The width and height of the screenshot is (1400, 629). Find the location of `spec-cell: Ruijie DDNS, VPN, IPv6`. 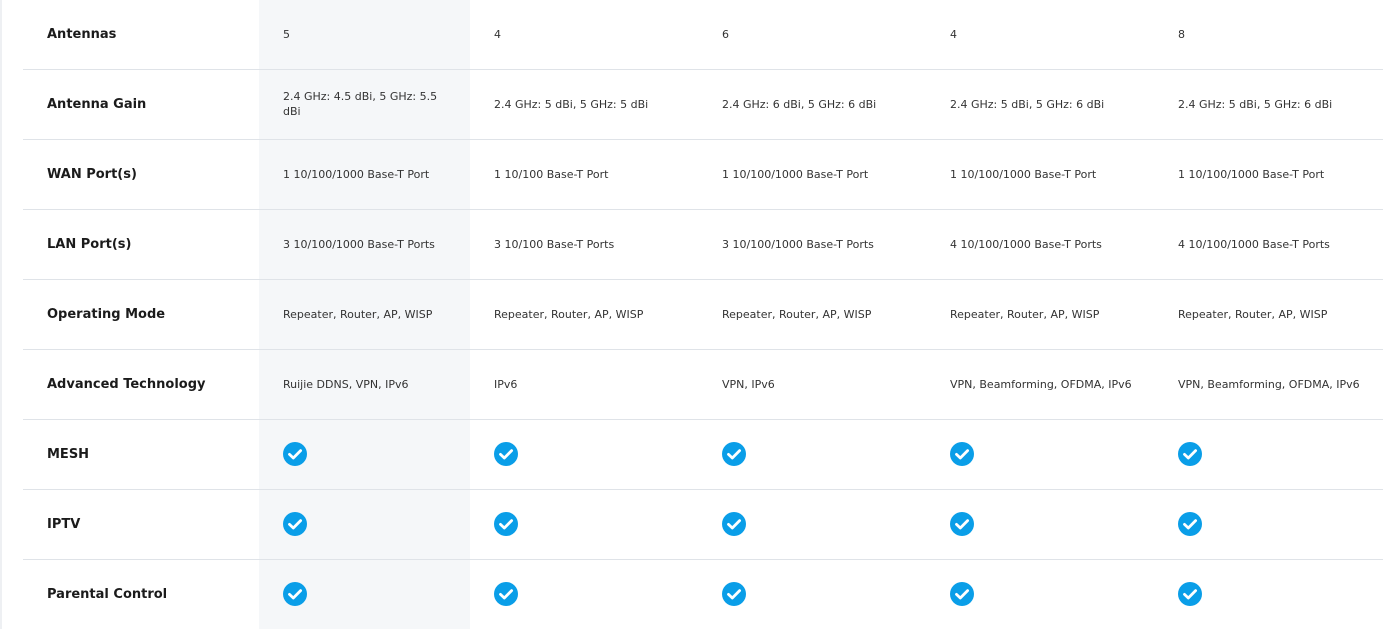

spec-cell: Ruijie DDNS, VPN, IPv6 is located at coordinates (364, 384).